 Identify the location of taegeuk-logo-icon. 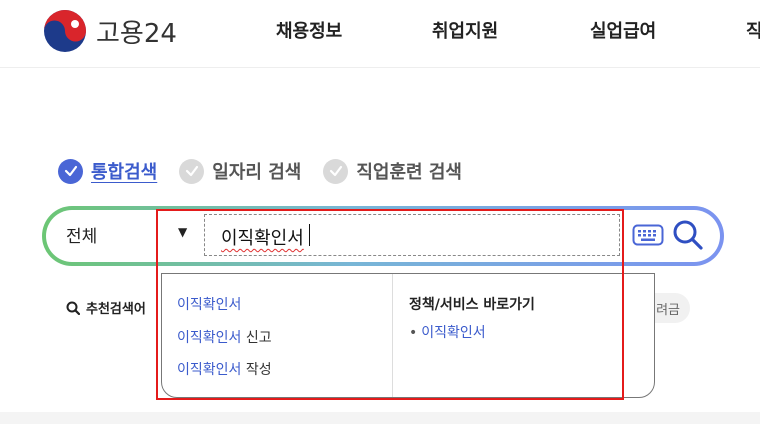
(65, 31).